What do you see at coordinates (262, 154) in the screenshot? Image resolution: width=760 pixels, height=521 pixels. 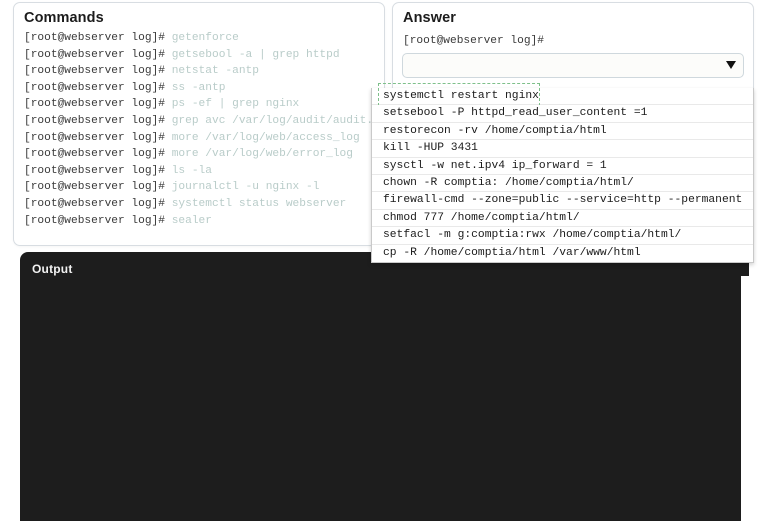 I see `command-text: more /var/log/web/error_log` at bounding box center [262, 154].